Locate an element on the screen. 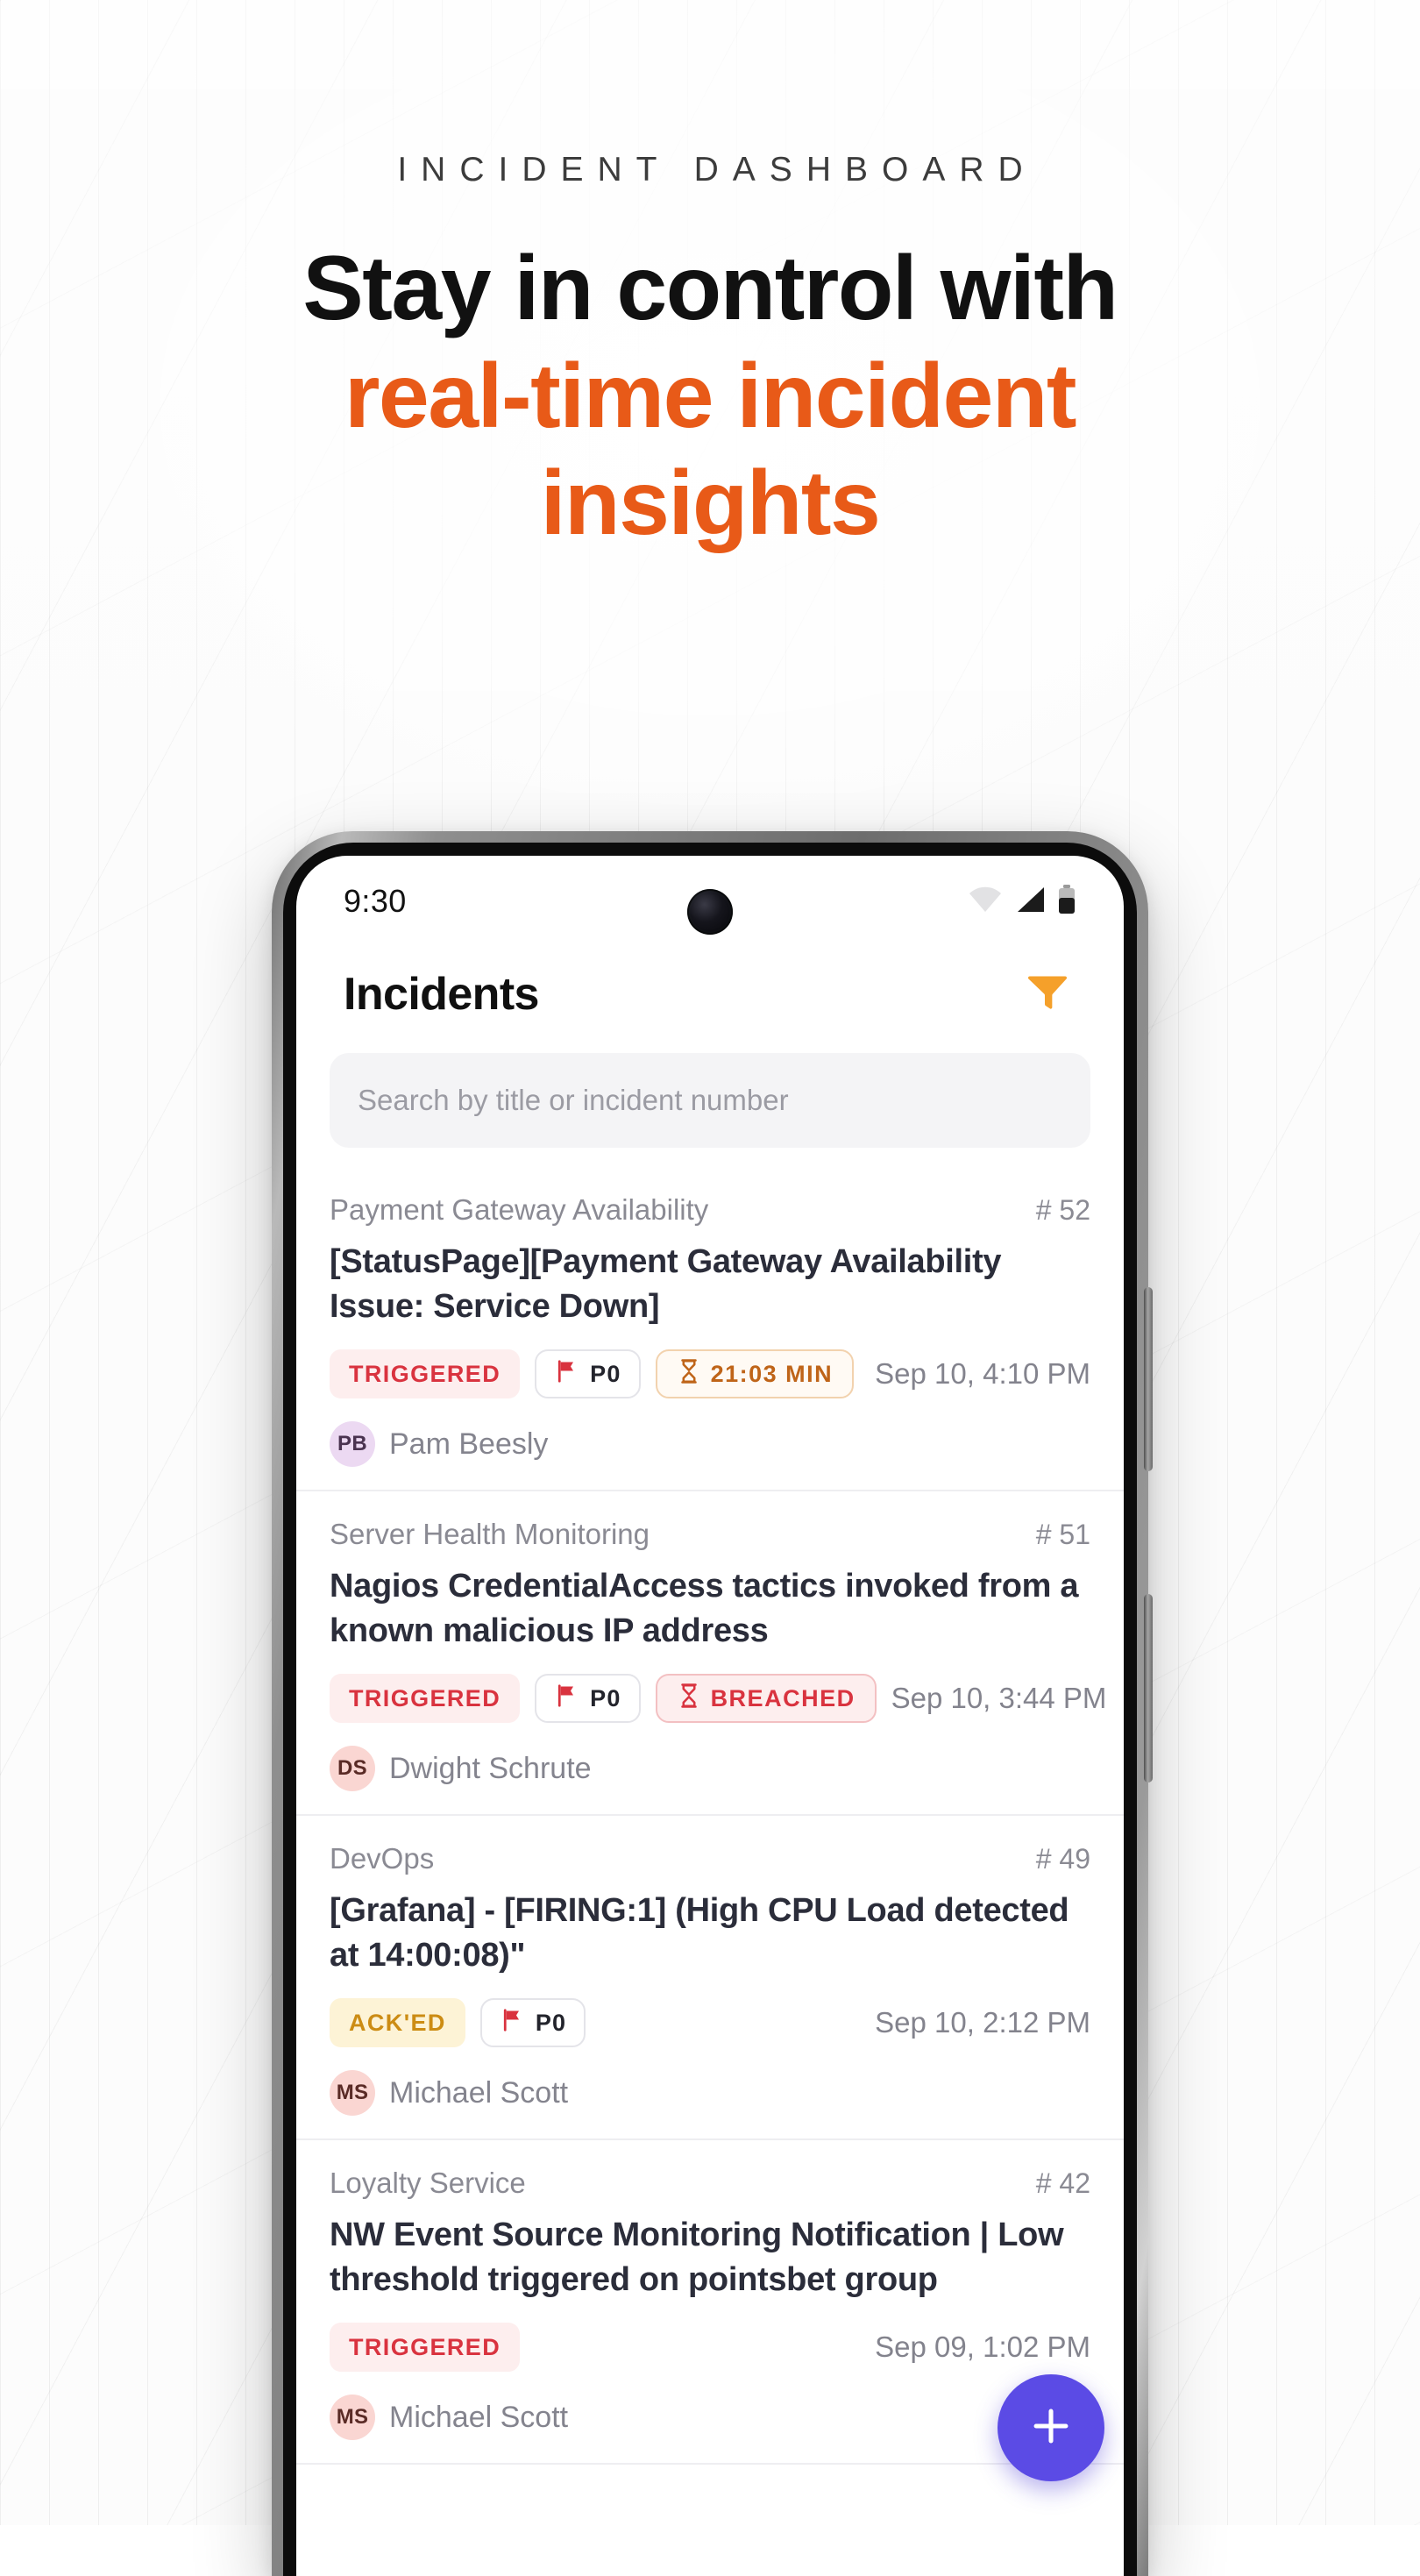 The image size is (1420, 2576). incident-service: Payment Gateway Availability is located at coordinates (519, 1209).